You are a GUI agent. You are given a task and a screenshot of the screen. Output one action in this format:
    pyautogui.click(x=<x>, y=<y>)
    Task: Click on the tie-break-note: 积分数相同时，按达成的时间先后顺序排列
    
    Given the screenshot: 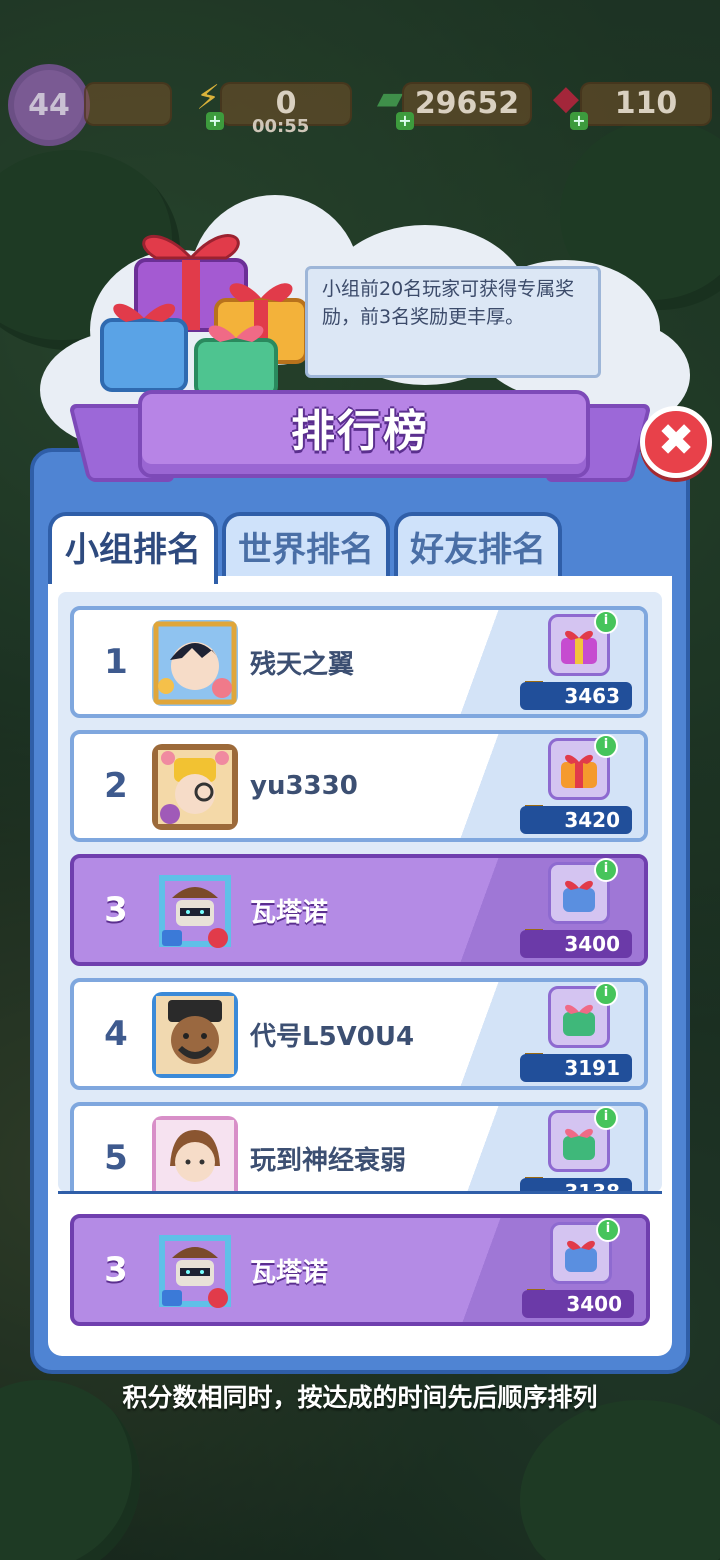 What is the action you would take?
    pyautogui.click(x=360, y=1397)
    